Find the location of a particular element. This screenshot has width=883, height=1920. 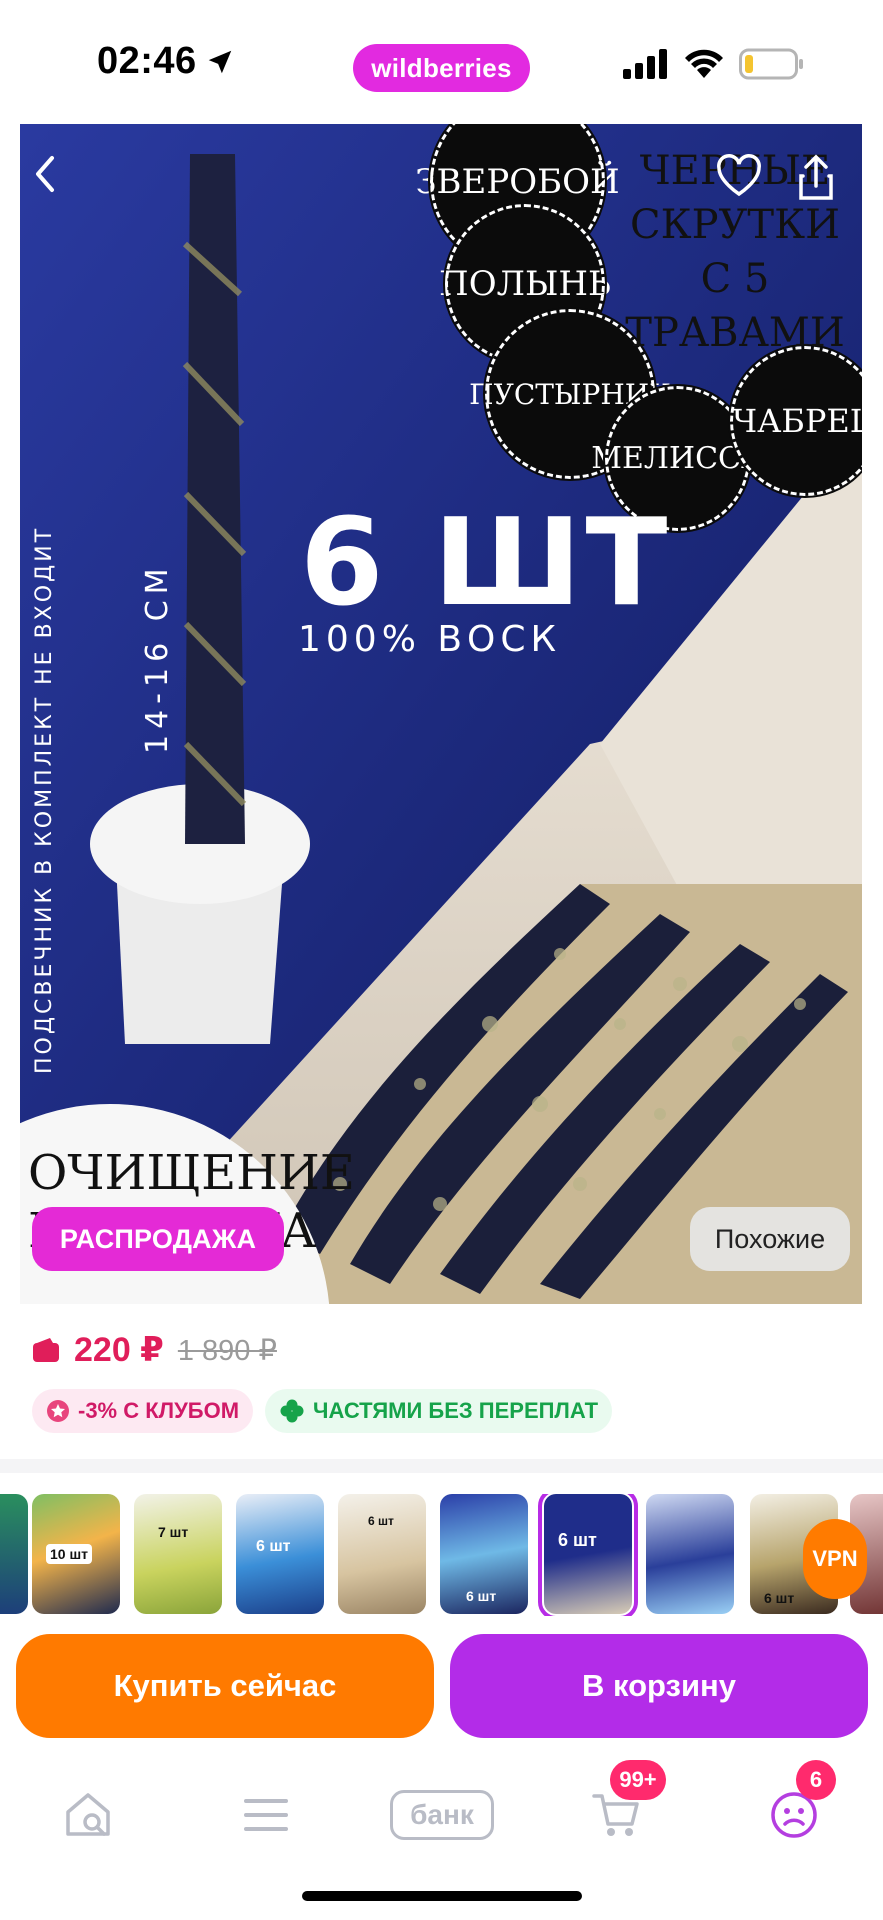

promo-tags: -3% С КЛУБОМ ЧАСТЯМИ БЕЗ ПЕРЕПЛАТ is located at coordinates (322, 1411).